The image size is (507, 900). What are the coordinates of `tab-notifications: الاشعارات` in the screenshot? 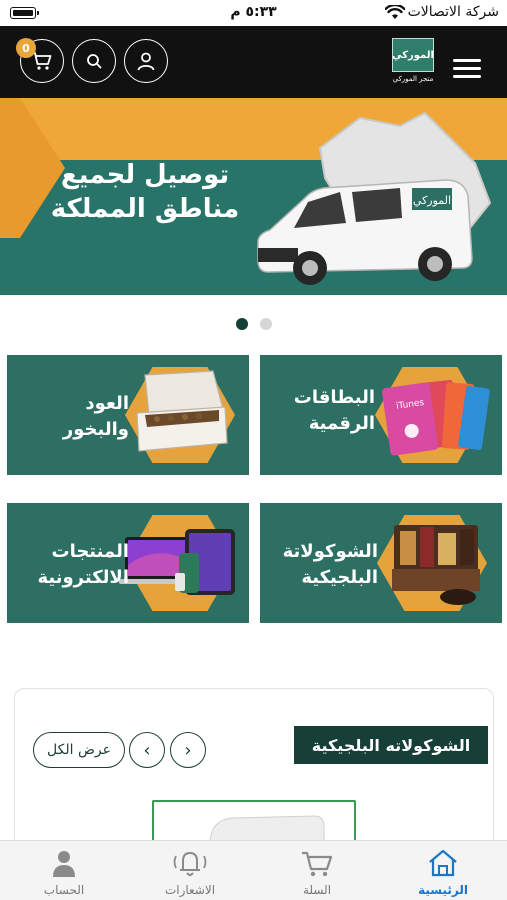 It's located at (190, 870).